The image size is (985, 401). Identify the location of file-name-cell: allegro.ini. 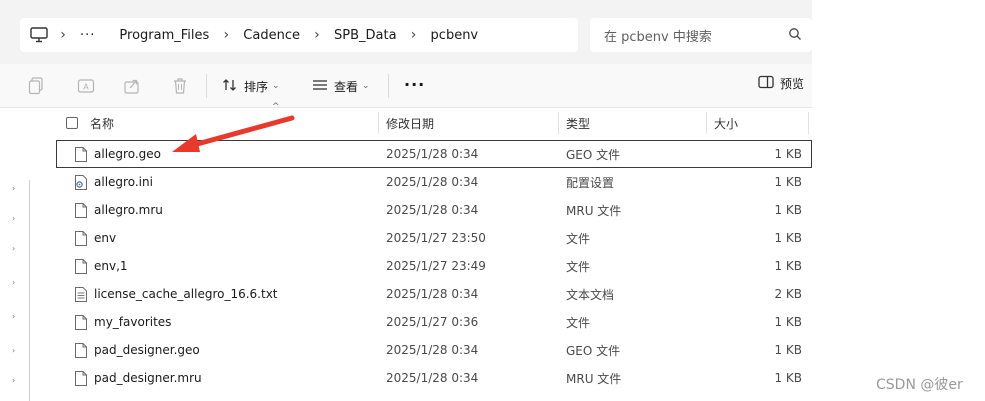
(113, 182).